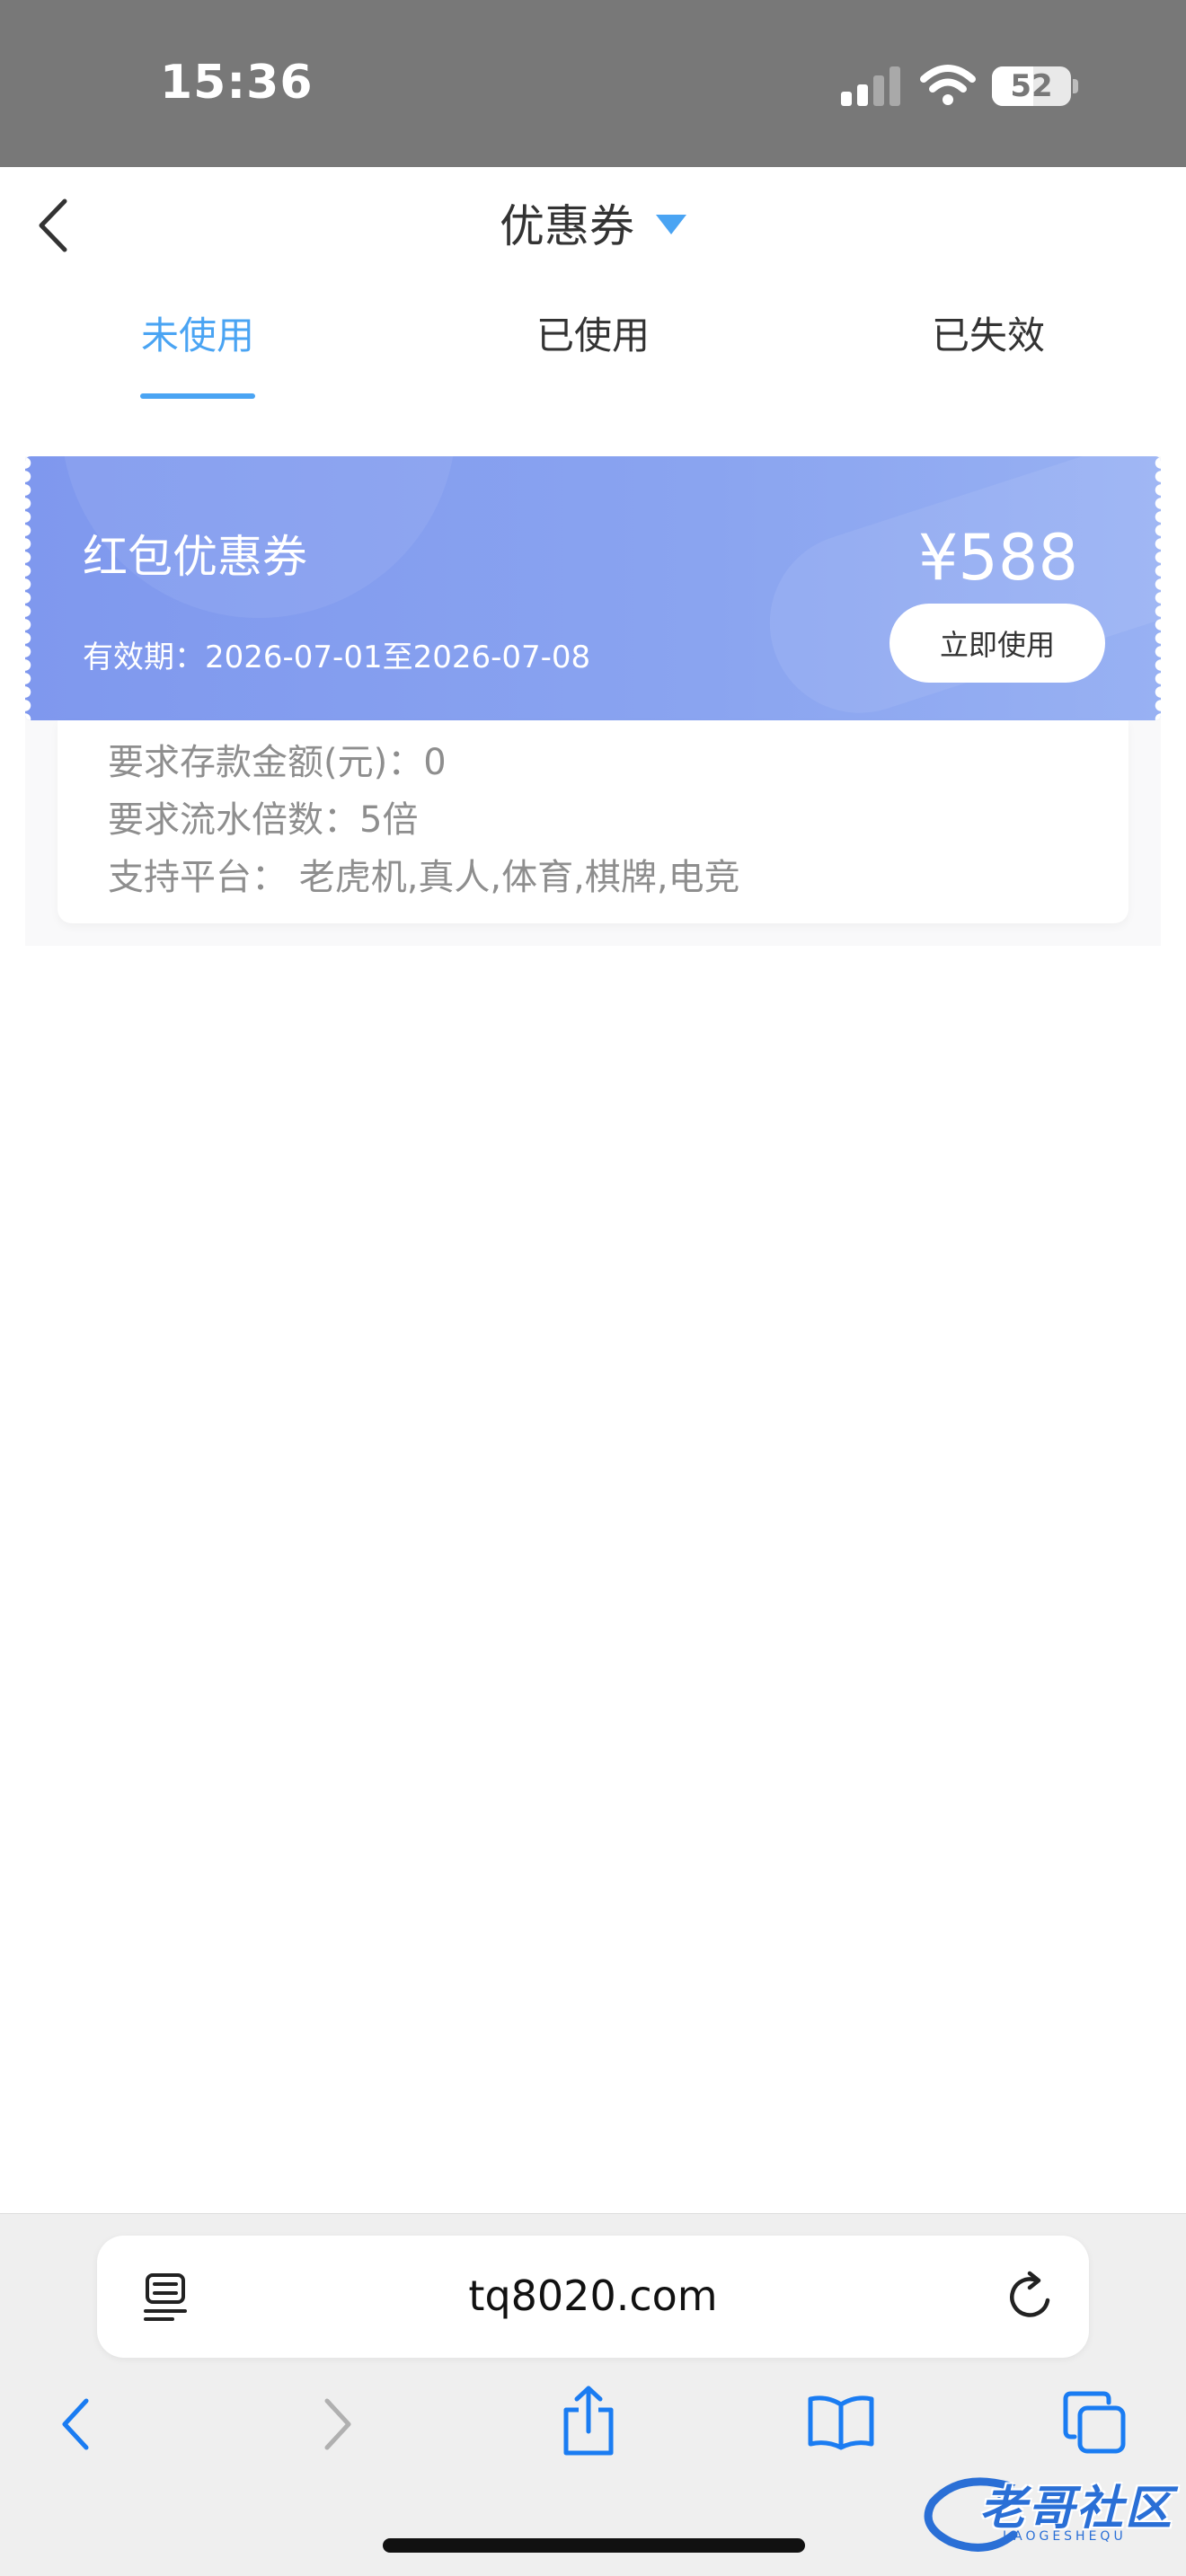  Describe the element at coordinates (277, 762) in the screenshot. I see `detail-deposit-requirement: 要求存款金额(元)：0` at that location.